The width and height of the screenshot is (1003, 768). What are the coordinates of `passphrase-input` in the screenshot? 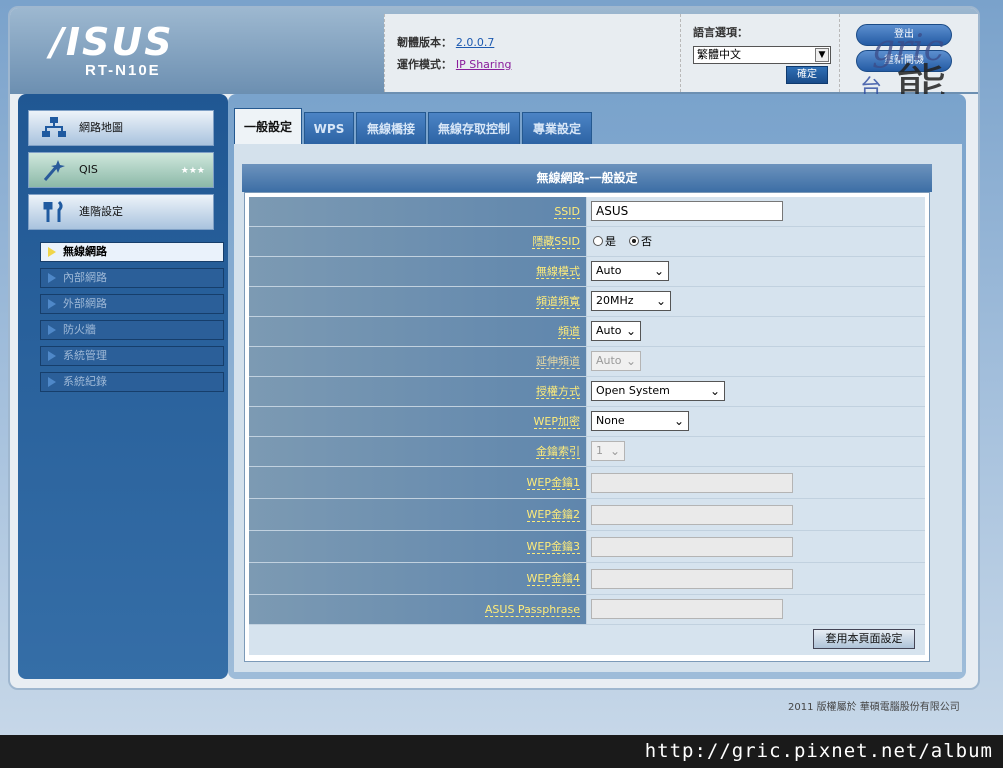 It's located at (687, 609).